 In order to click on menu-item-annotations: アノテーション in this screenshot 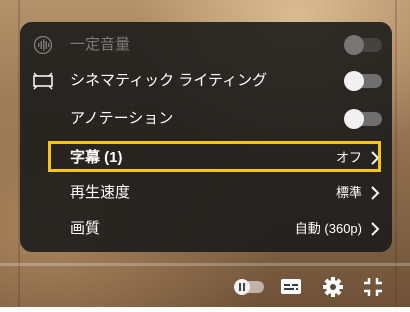, I will do `click(206, 119)`.